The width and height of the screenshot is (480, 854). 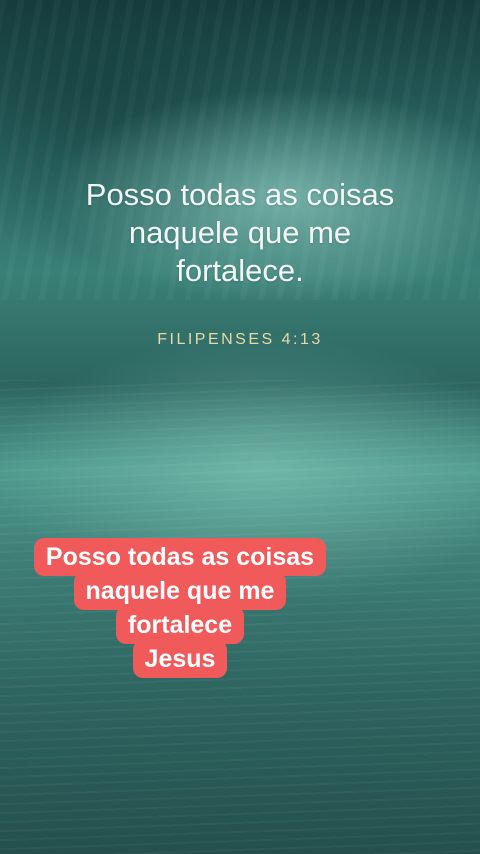 What do you see at coordinates (180, 659) in the screenshot?
I see `caption-line: Jesus` at bounding box center [180, 659].